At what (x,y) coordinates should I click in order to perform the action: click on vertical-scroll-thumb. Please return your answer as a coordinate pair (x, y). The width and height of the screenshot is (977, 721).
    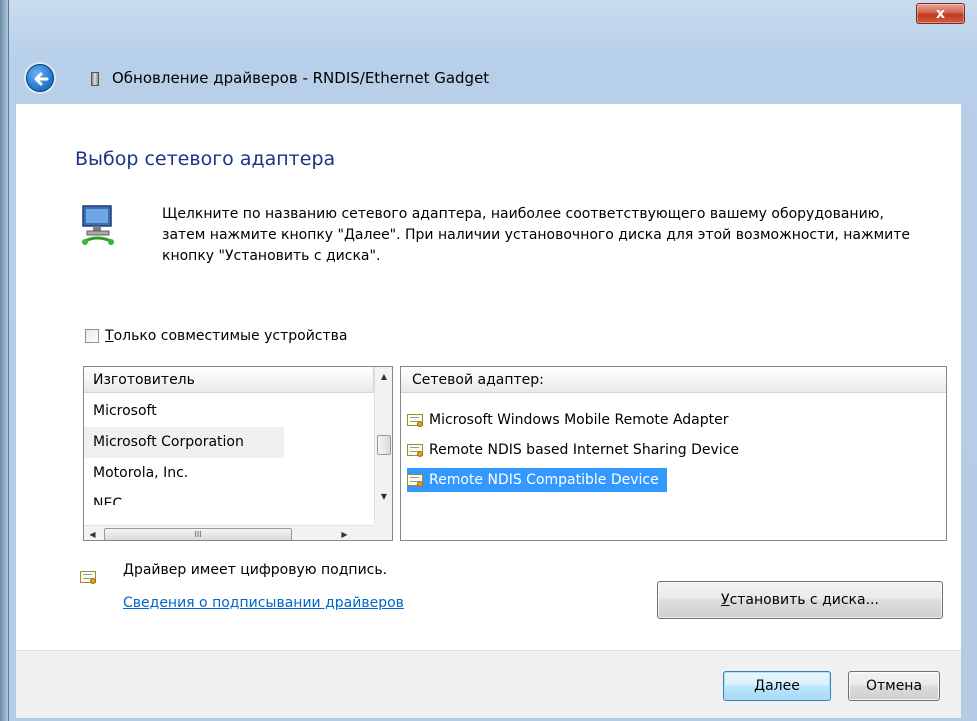
    Looking at the image, I should click on (384, 445).